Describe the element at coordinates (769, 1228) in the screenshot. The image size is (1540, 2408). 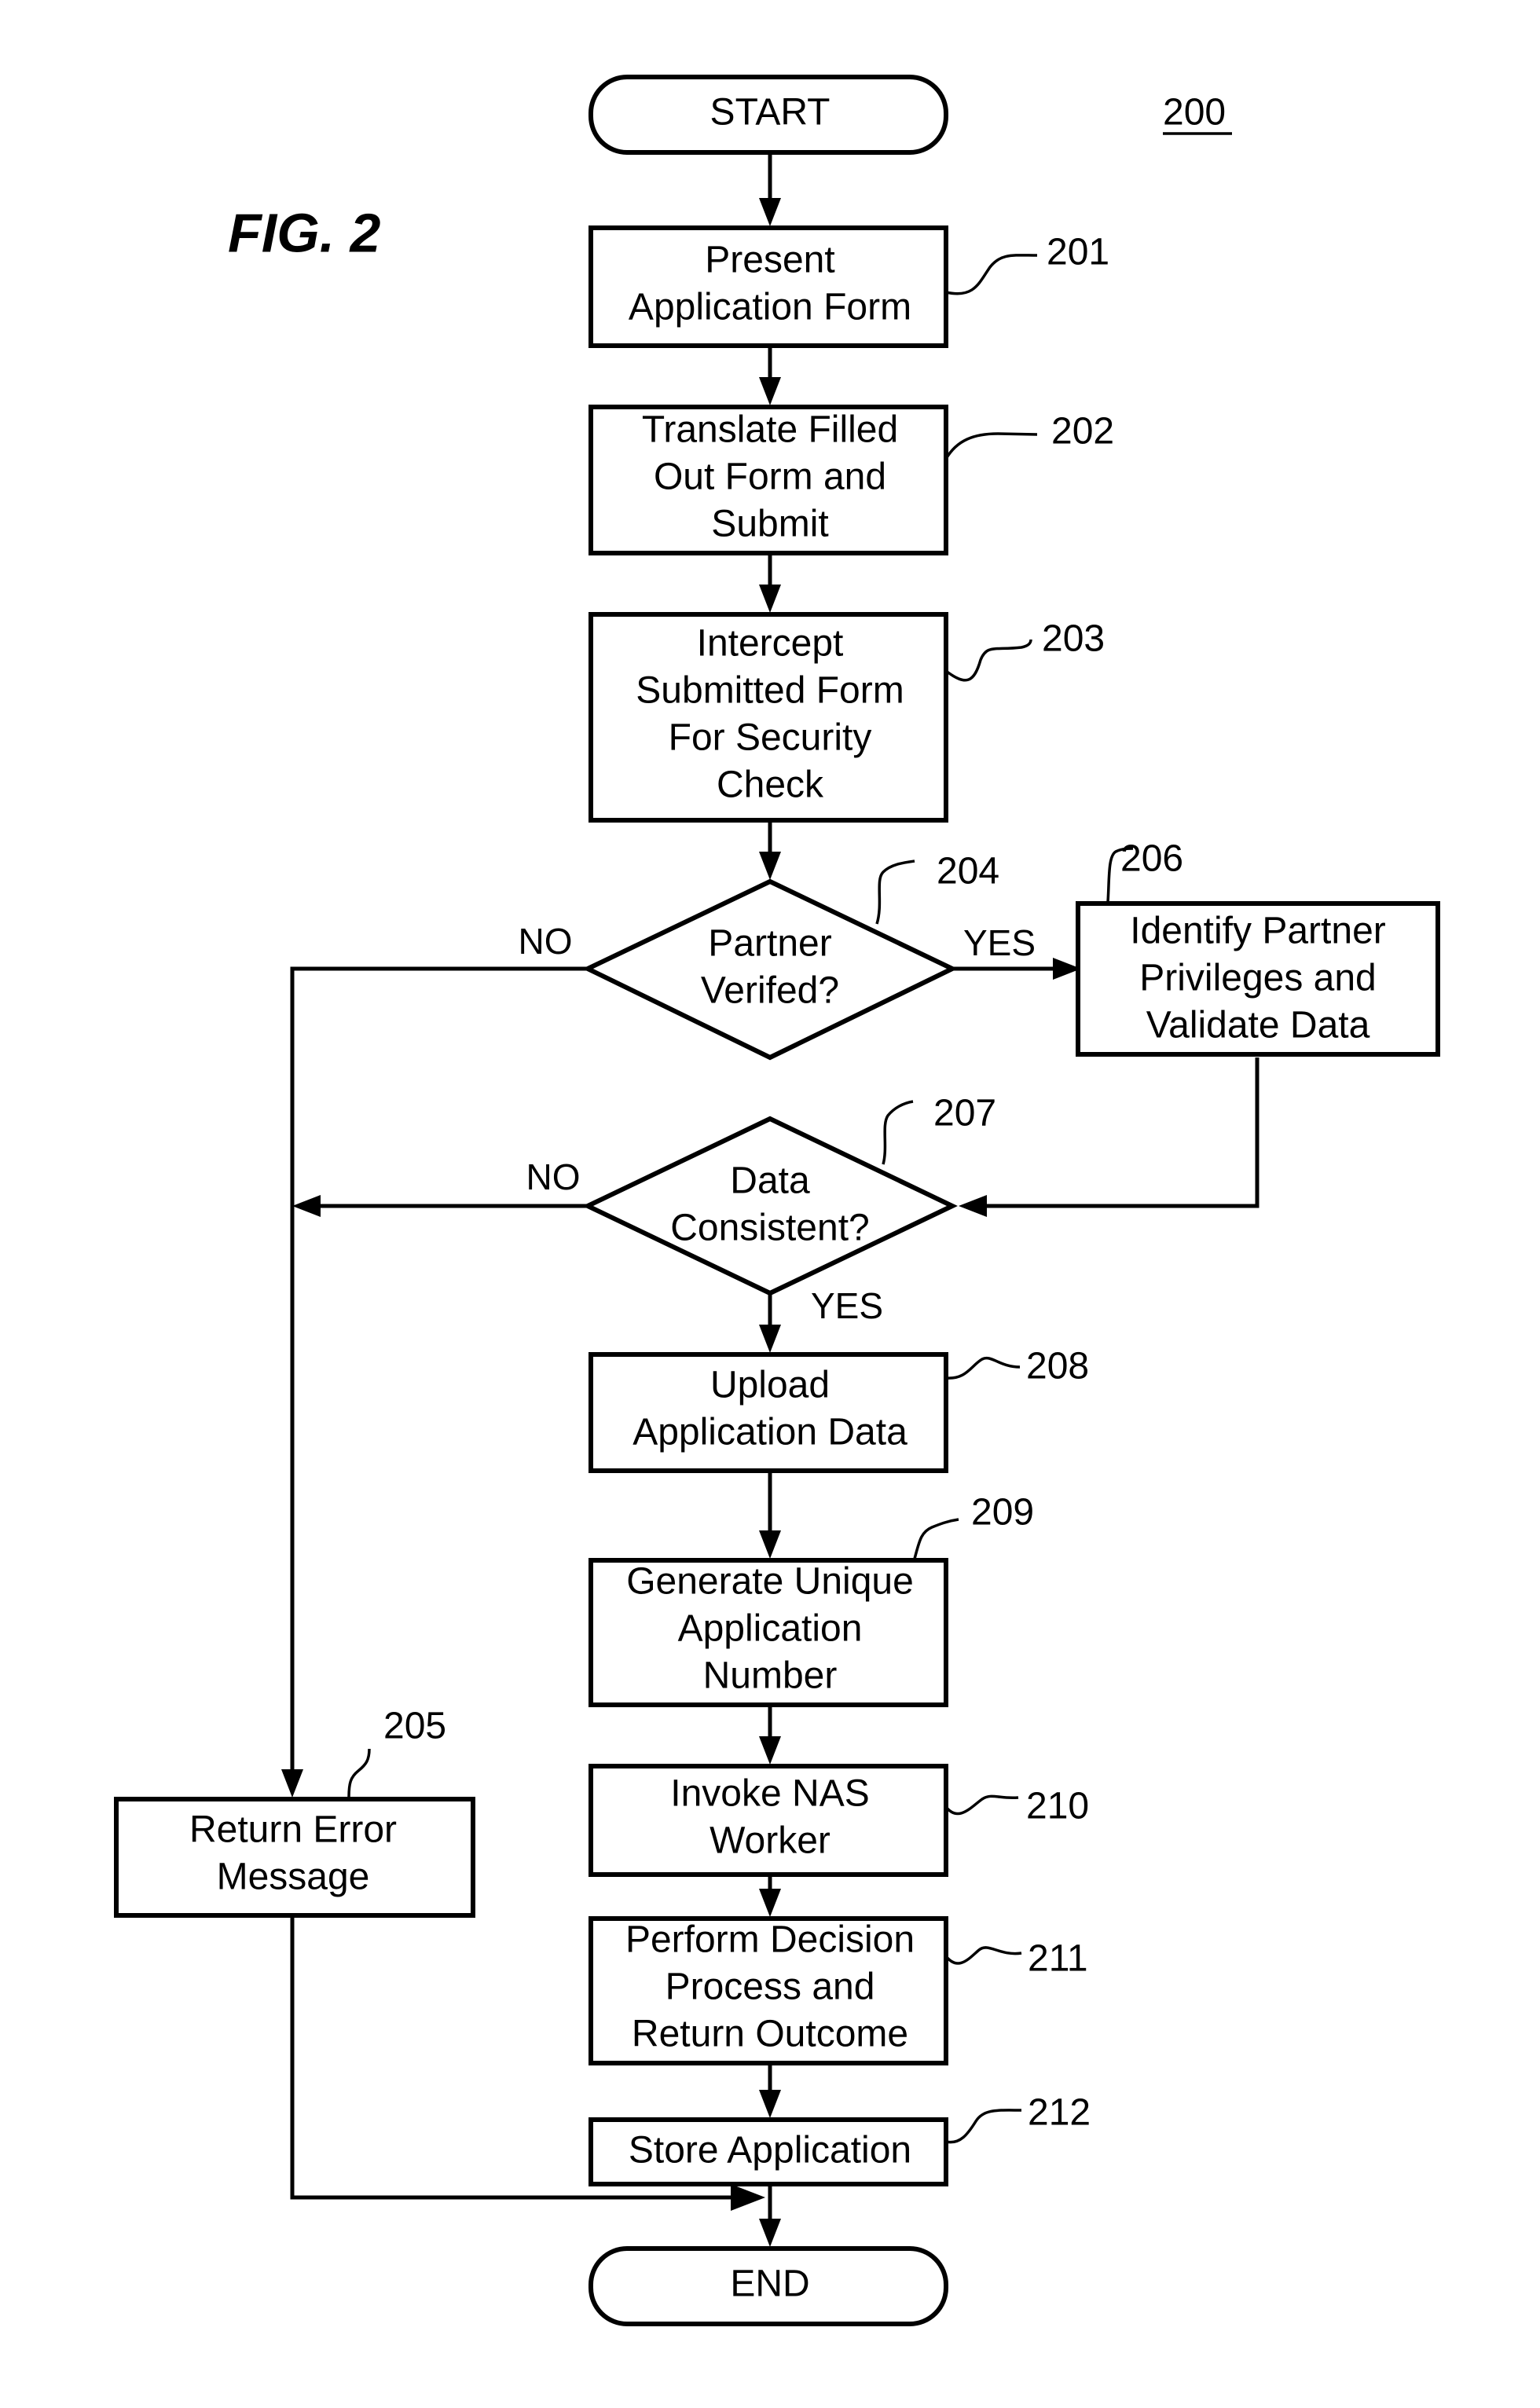
I see `decision-207-line-2: Consistent?` at that location.